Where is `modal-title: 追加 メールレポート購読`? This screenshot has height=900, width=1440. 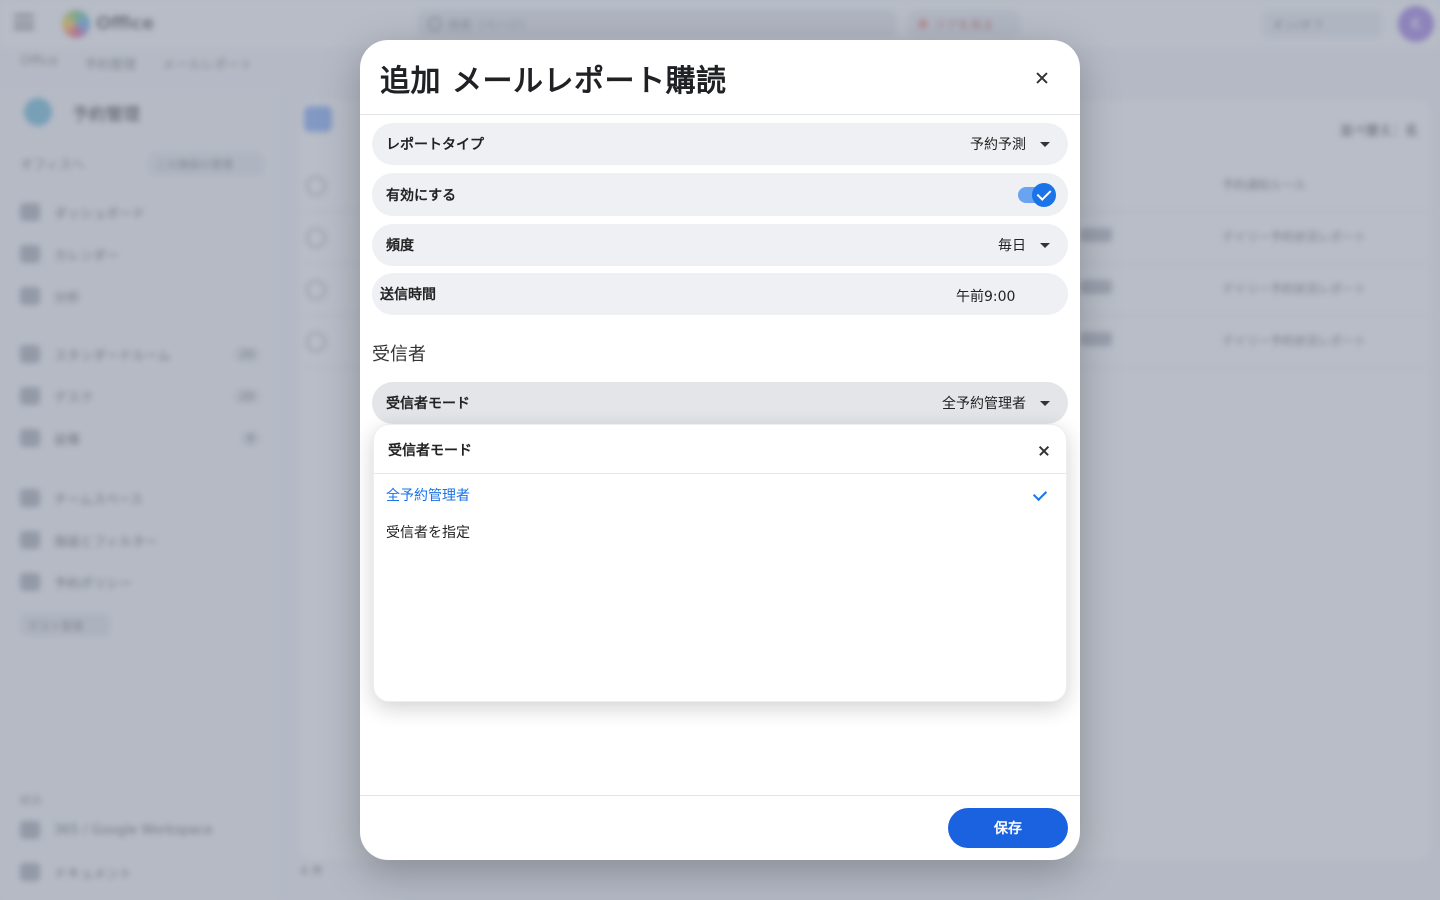
modal-title: 追加 メールレポート購読 is located at coordinates (553, 81).